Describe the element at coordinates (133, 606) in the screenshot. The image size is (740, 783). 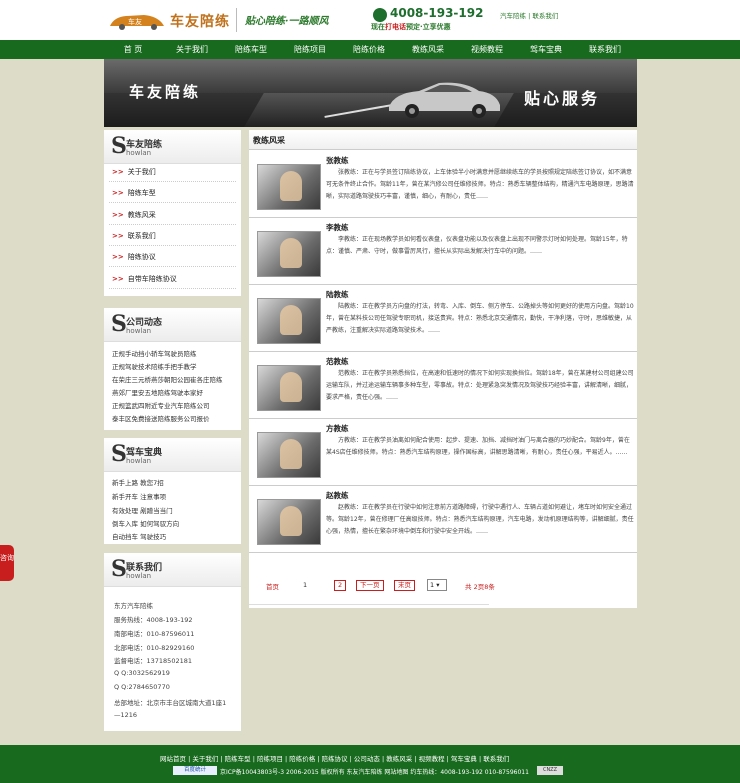
I see `contact-company: 东方汽车陪练` at that location.